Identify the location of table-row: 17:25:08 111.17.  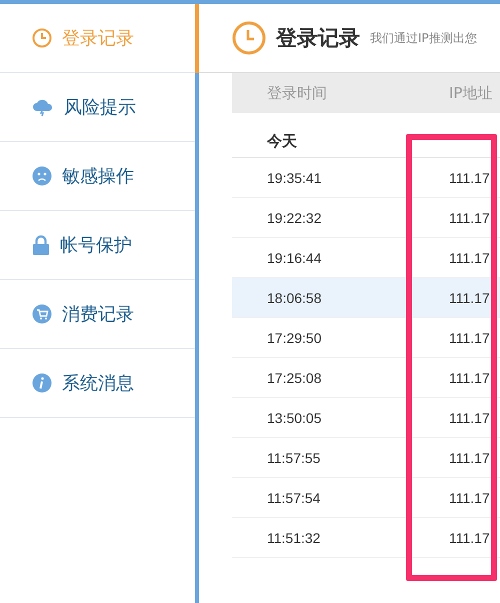
(366, 378).